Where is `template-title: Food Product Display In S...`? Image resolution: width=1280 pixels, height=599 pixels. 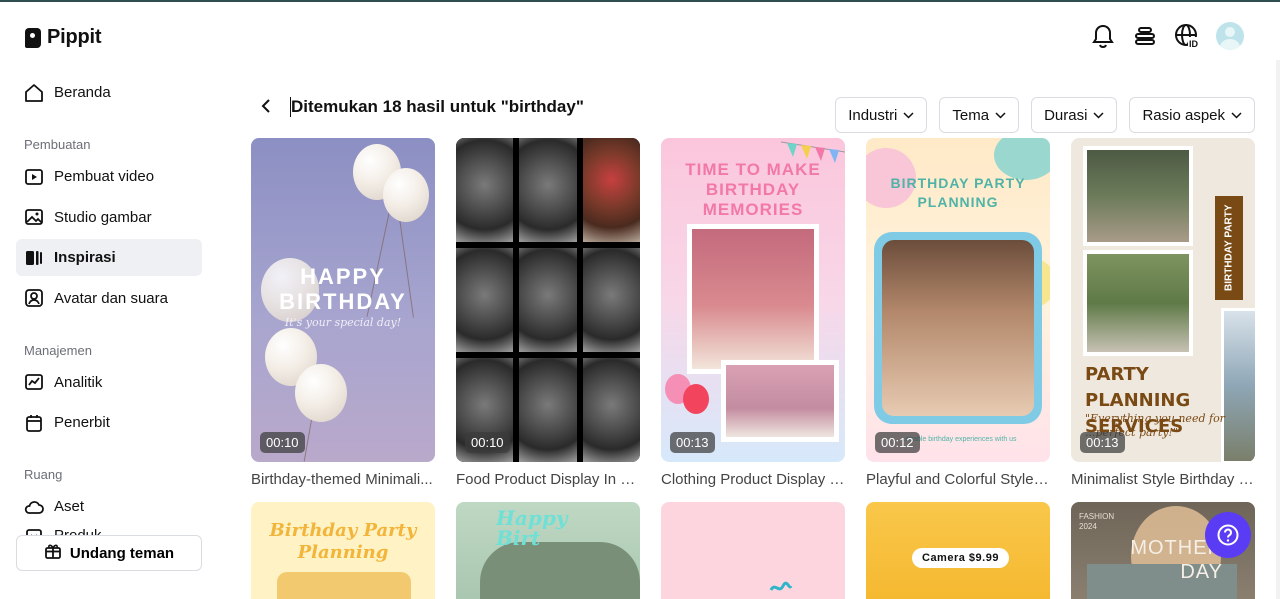 template-title: Food Product Display In S... is located at coordinates (548, 479).